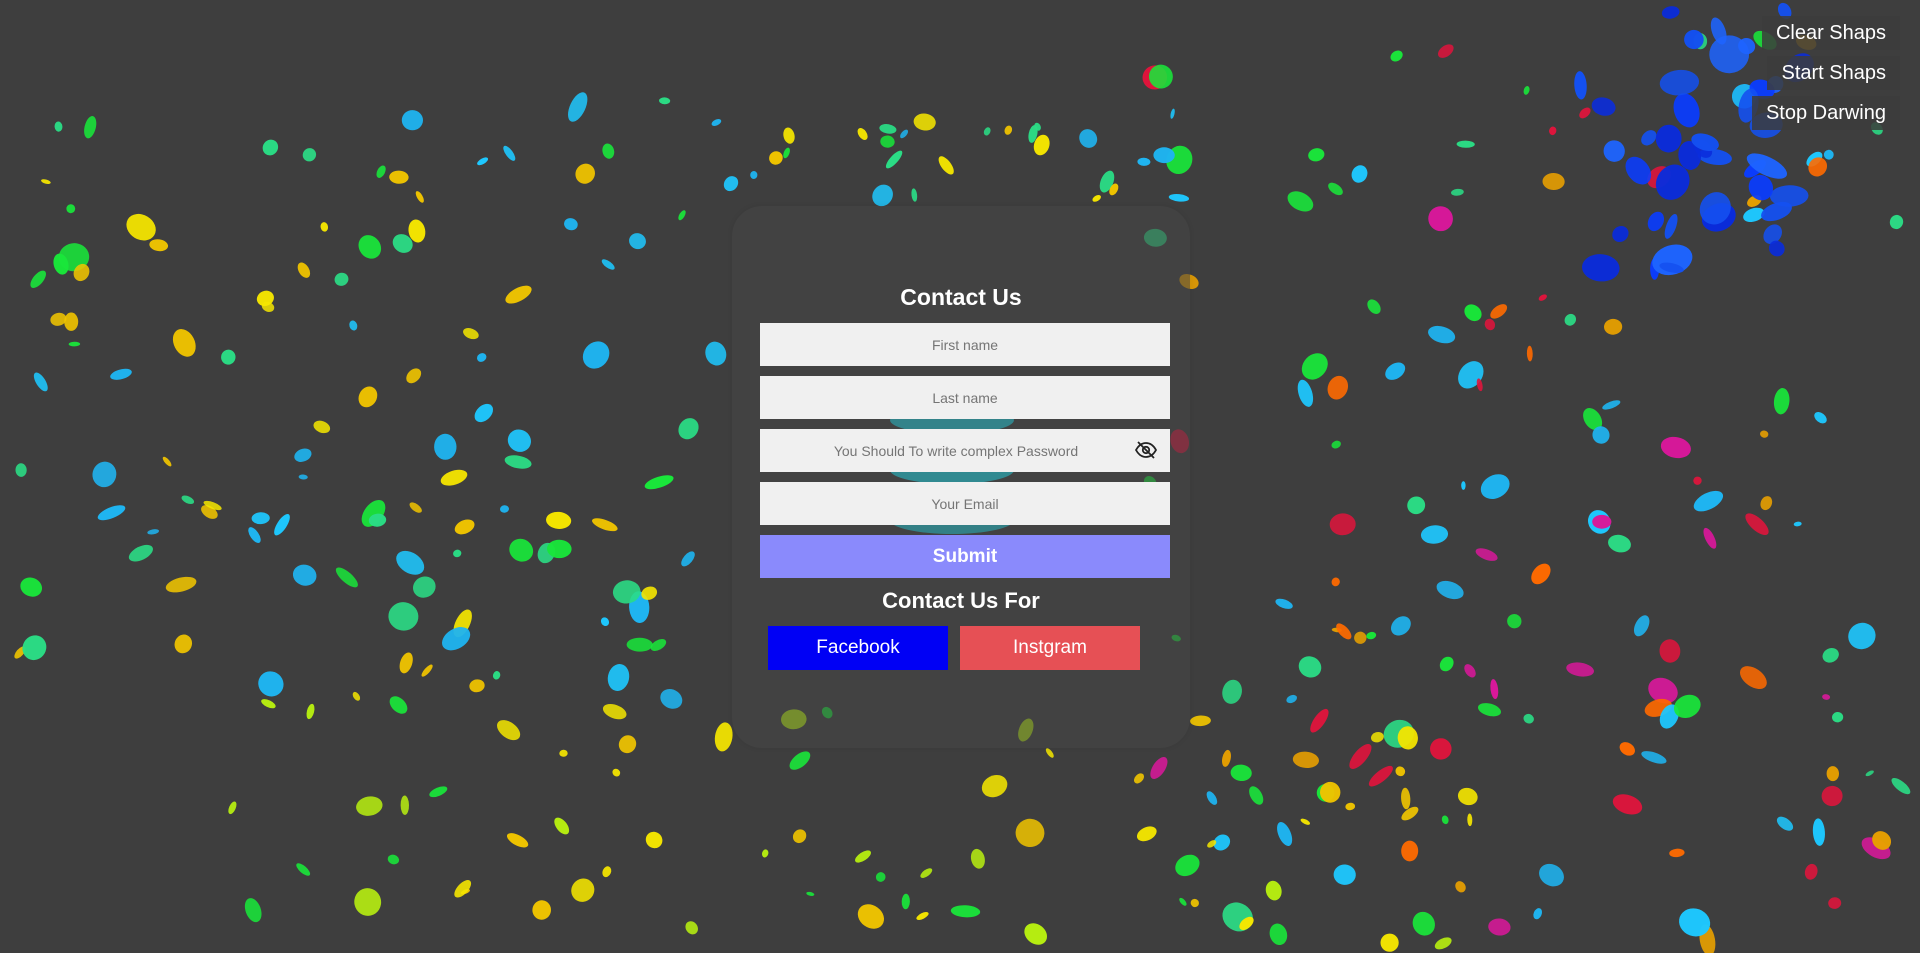 This screenshot has width=1920, height=953. I want to click on start-shapes-button: Start Shaps, so click(1833, 73).